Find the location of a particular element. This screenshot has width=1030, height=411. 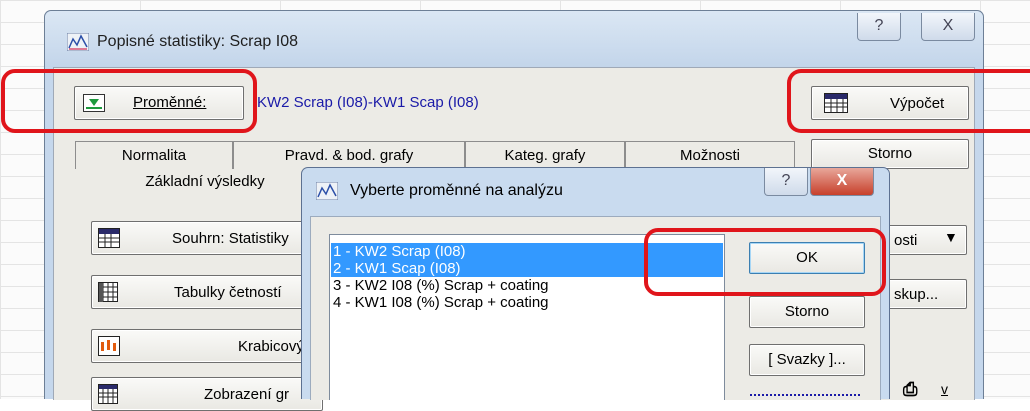

dialog-title: Vyberte proměnné na analýzu is located at coordinates (456, 190).